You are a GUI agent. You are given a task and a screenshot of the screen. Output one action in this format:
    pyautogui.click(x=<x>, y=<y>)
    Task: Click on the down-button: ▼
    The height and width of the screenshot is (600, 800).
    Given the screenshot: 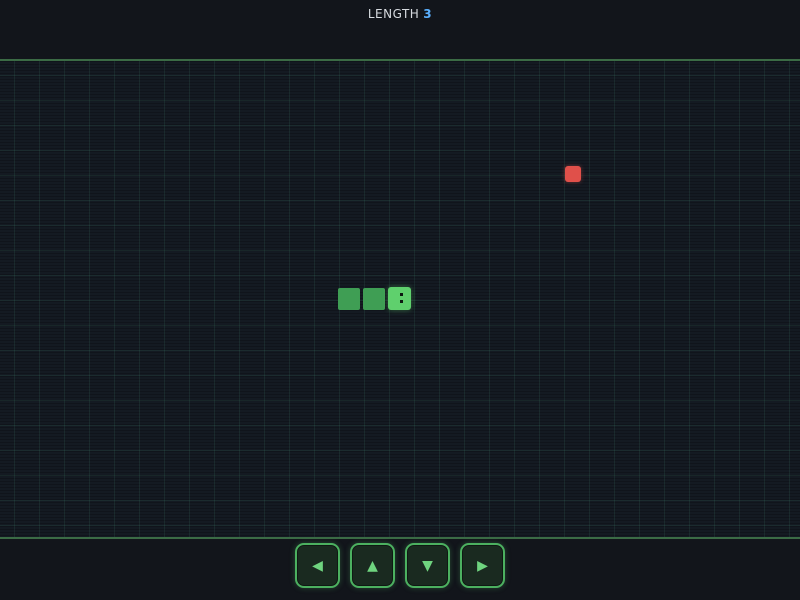 What is the action you would take?
    pyautogui.click(x=427, y=565)
    